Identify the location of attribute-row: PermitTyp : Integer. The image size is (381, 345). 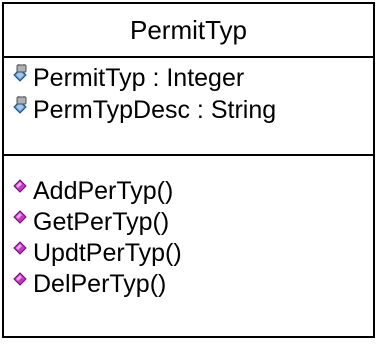
(190, 78).